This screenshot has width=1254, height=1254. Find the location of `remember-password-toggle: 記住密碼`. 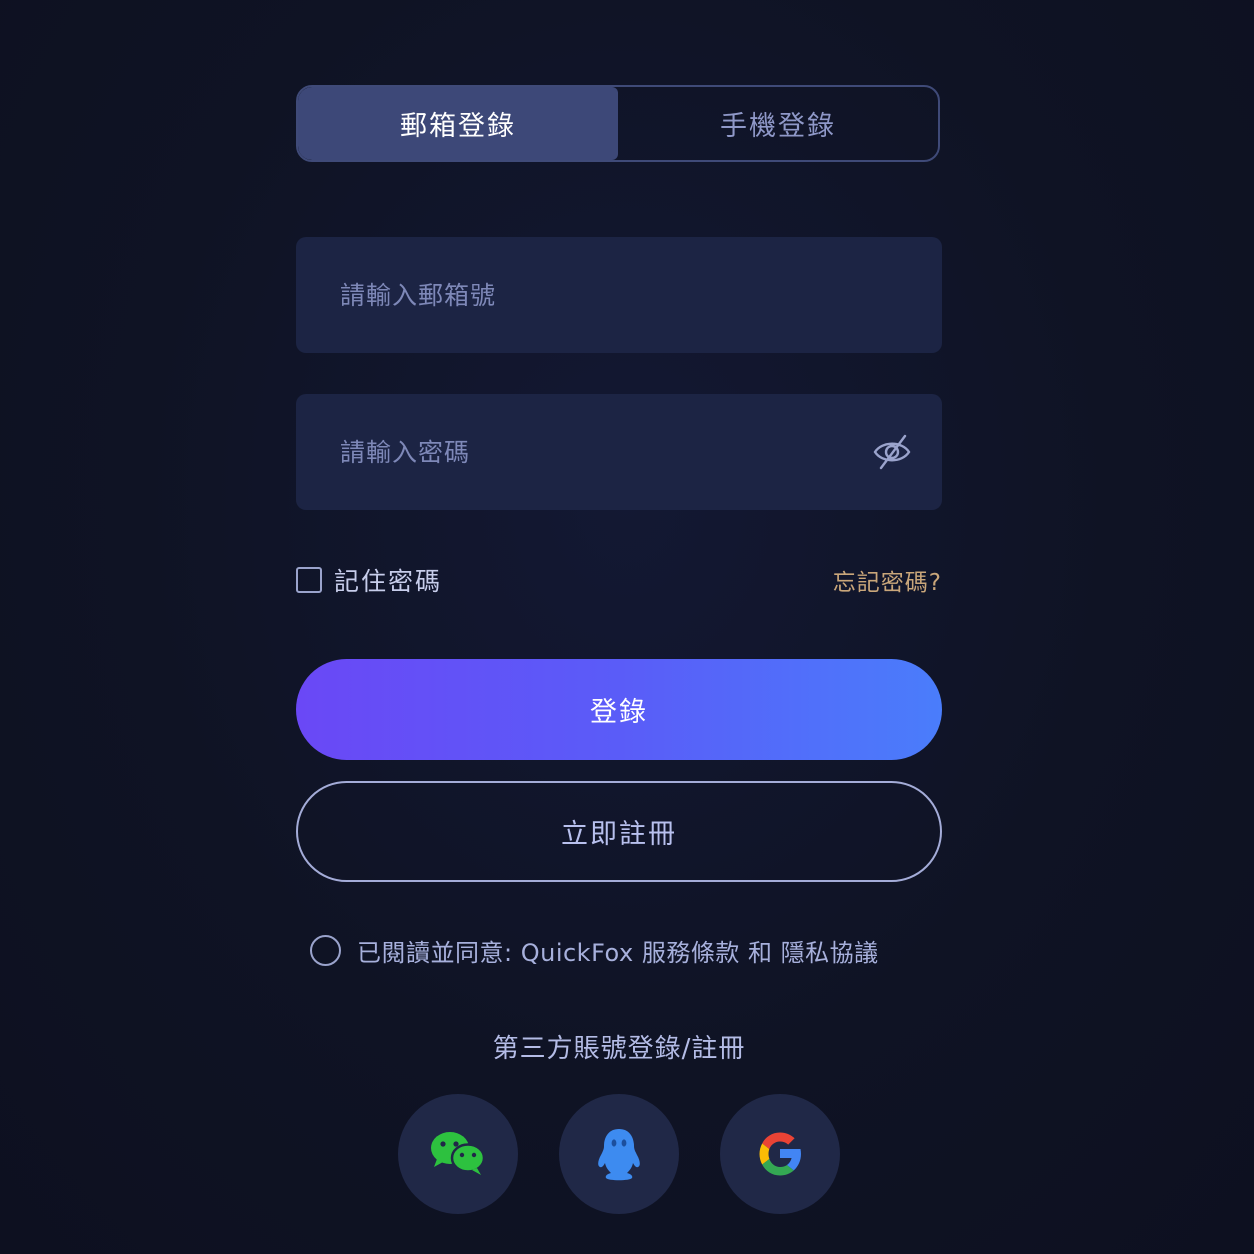

remember-password-toggle: 記住密碼 is located at coordinates (369, 580).